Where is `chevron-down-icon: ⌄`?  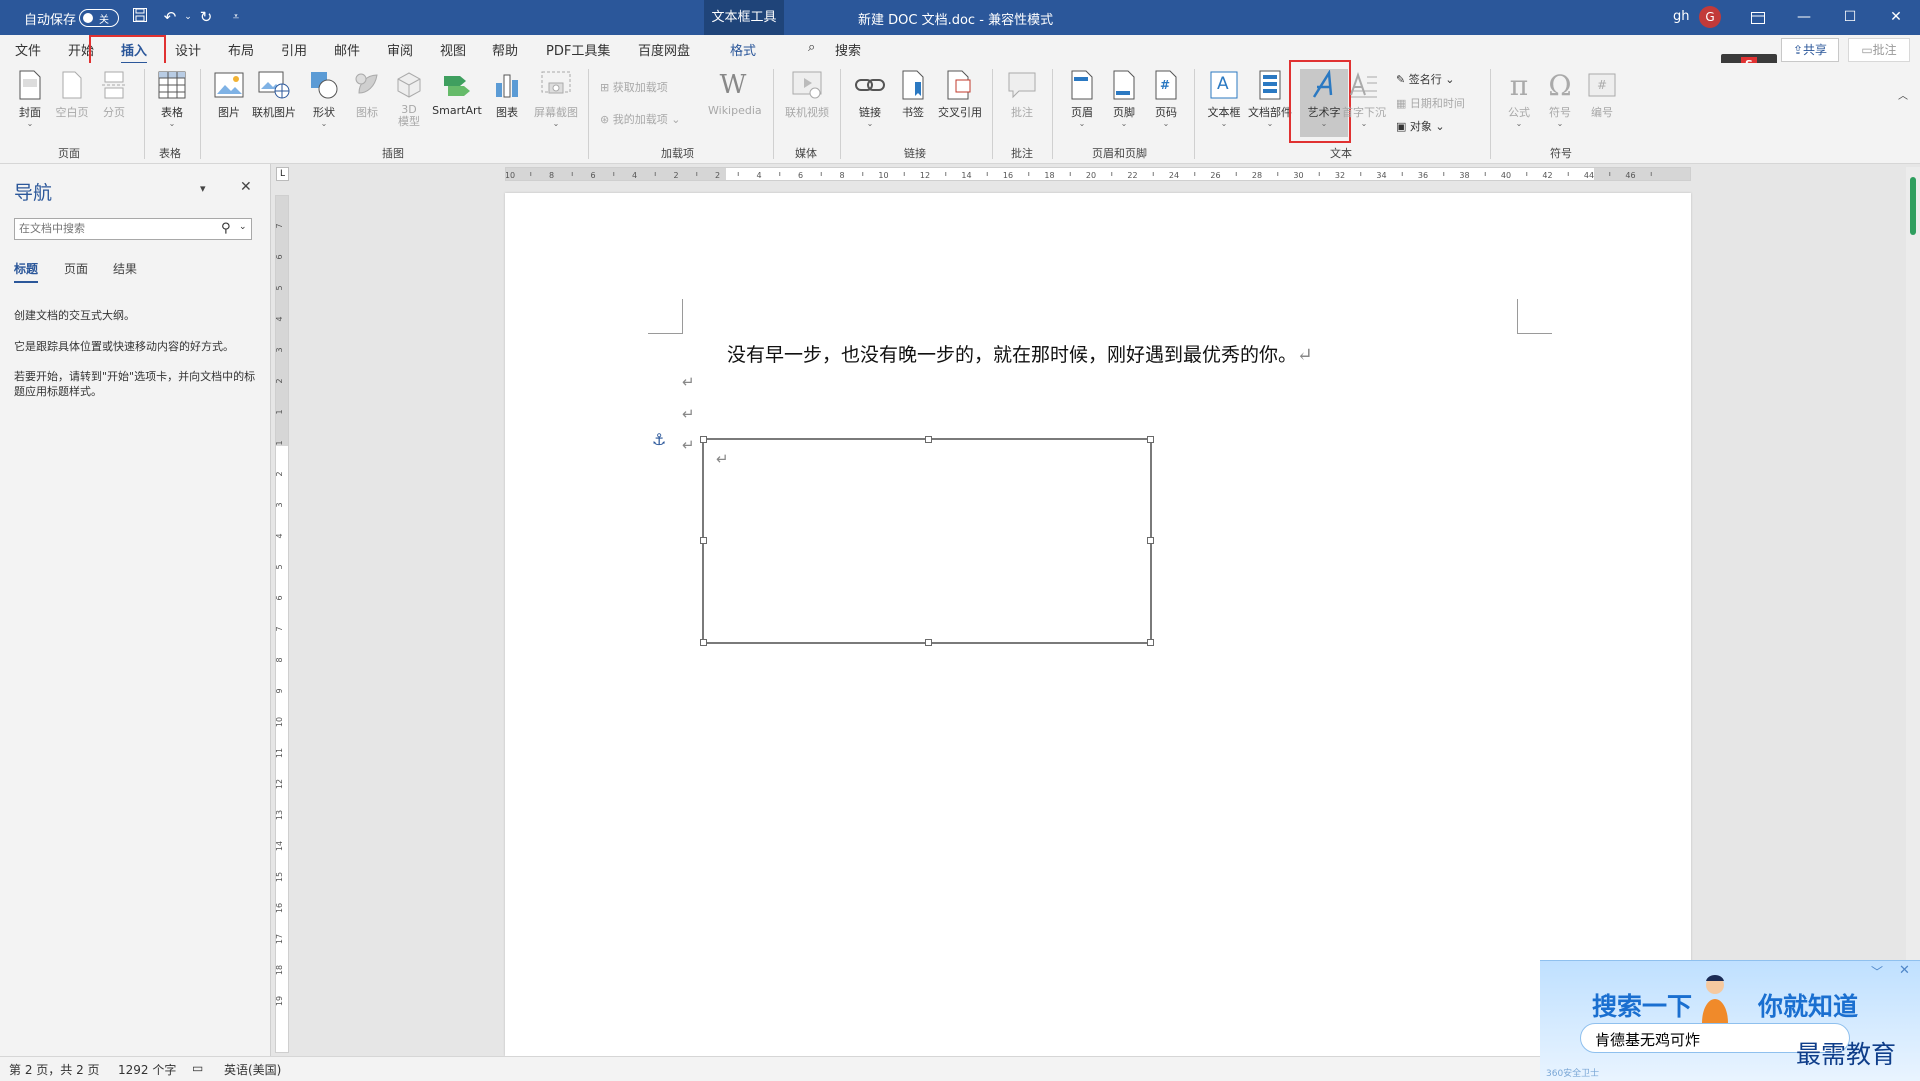 chevron-down-icon: ⌄ is located at coordinates (243, 227).